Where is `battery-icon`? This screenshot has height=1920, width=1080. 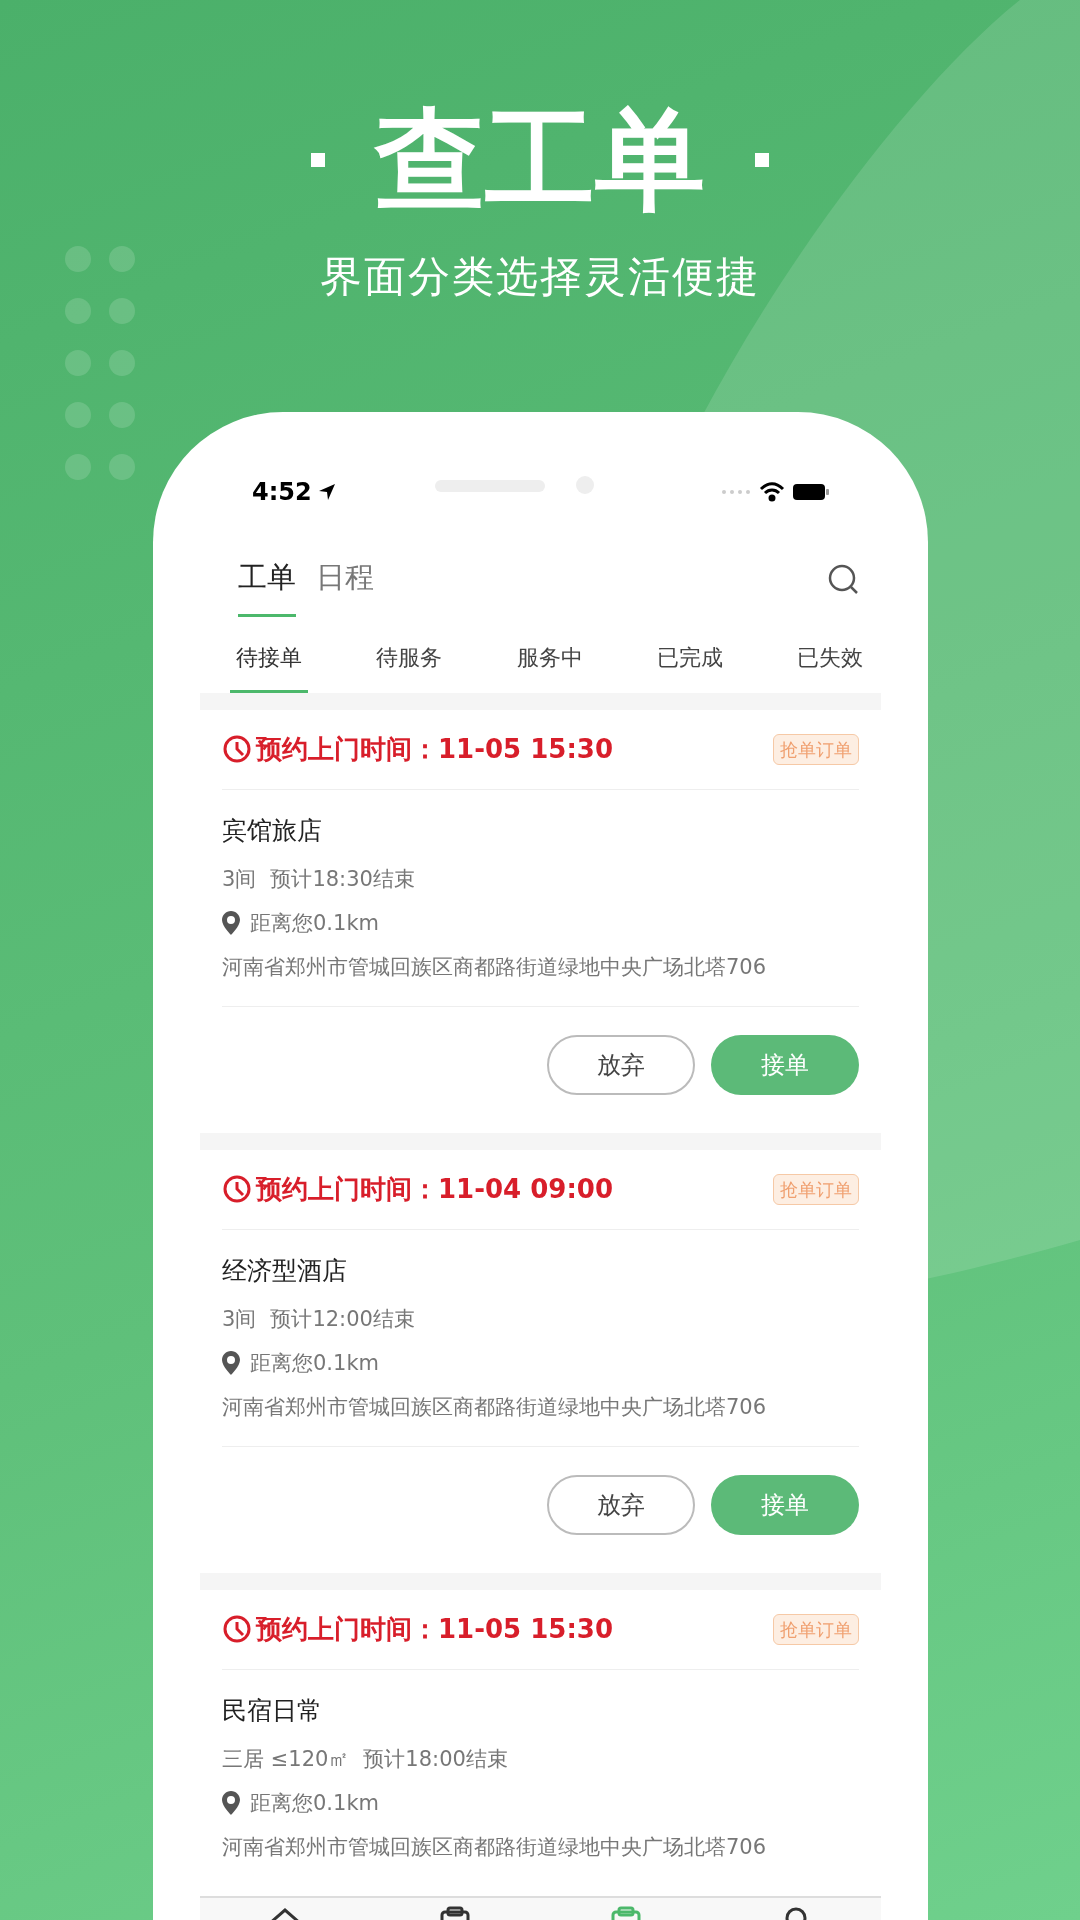 battery-icon is located at coordinates (811, 492).